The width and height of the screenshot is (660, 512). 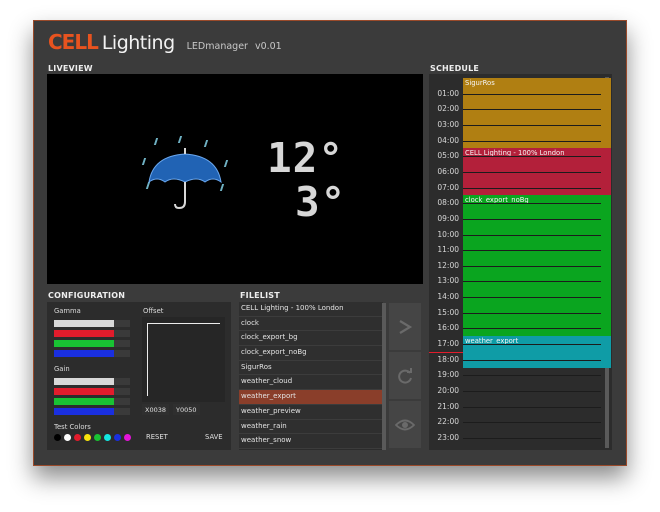 What do you see at coordinates (92, 381) in the screenshot?
I see `gain-white-slider` at bounding box center [92, 381].